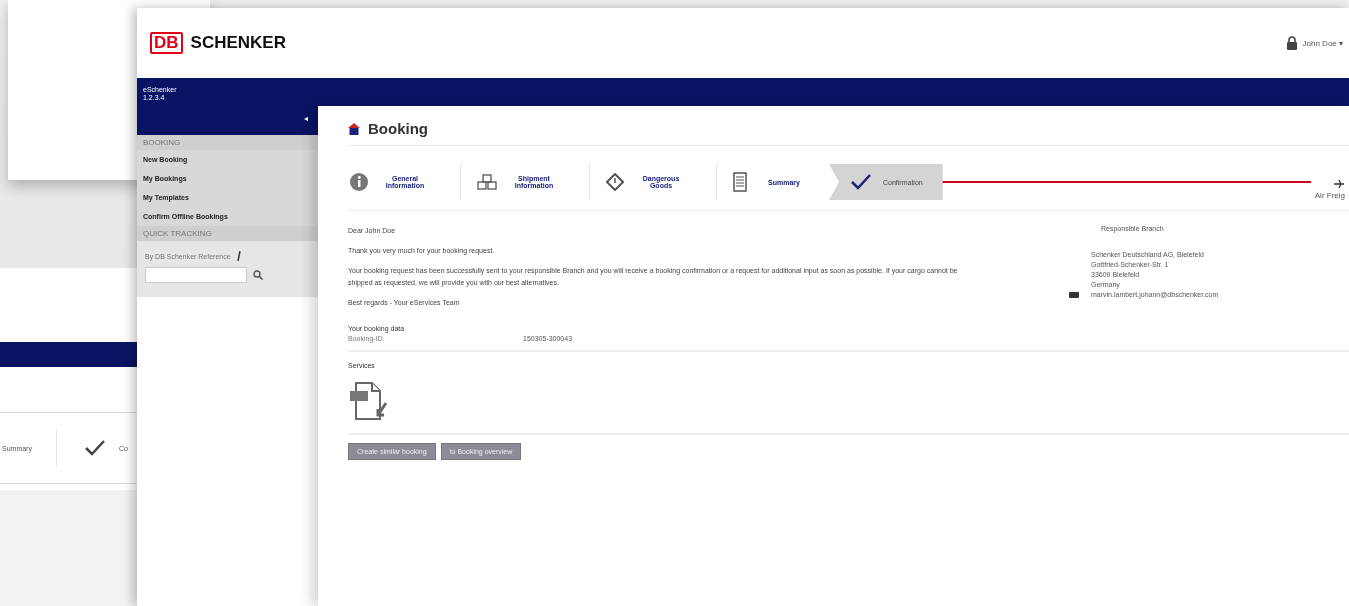  Describe the element at coordinates (1291, 43) in the screenshot. I see `lock-icon` at that location.